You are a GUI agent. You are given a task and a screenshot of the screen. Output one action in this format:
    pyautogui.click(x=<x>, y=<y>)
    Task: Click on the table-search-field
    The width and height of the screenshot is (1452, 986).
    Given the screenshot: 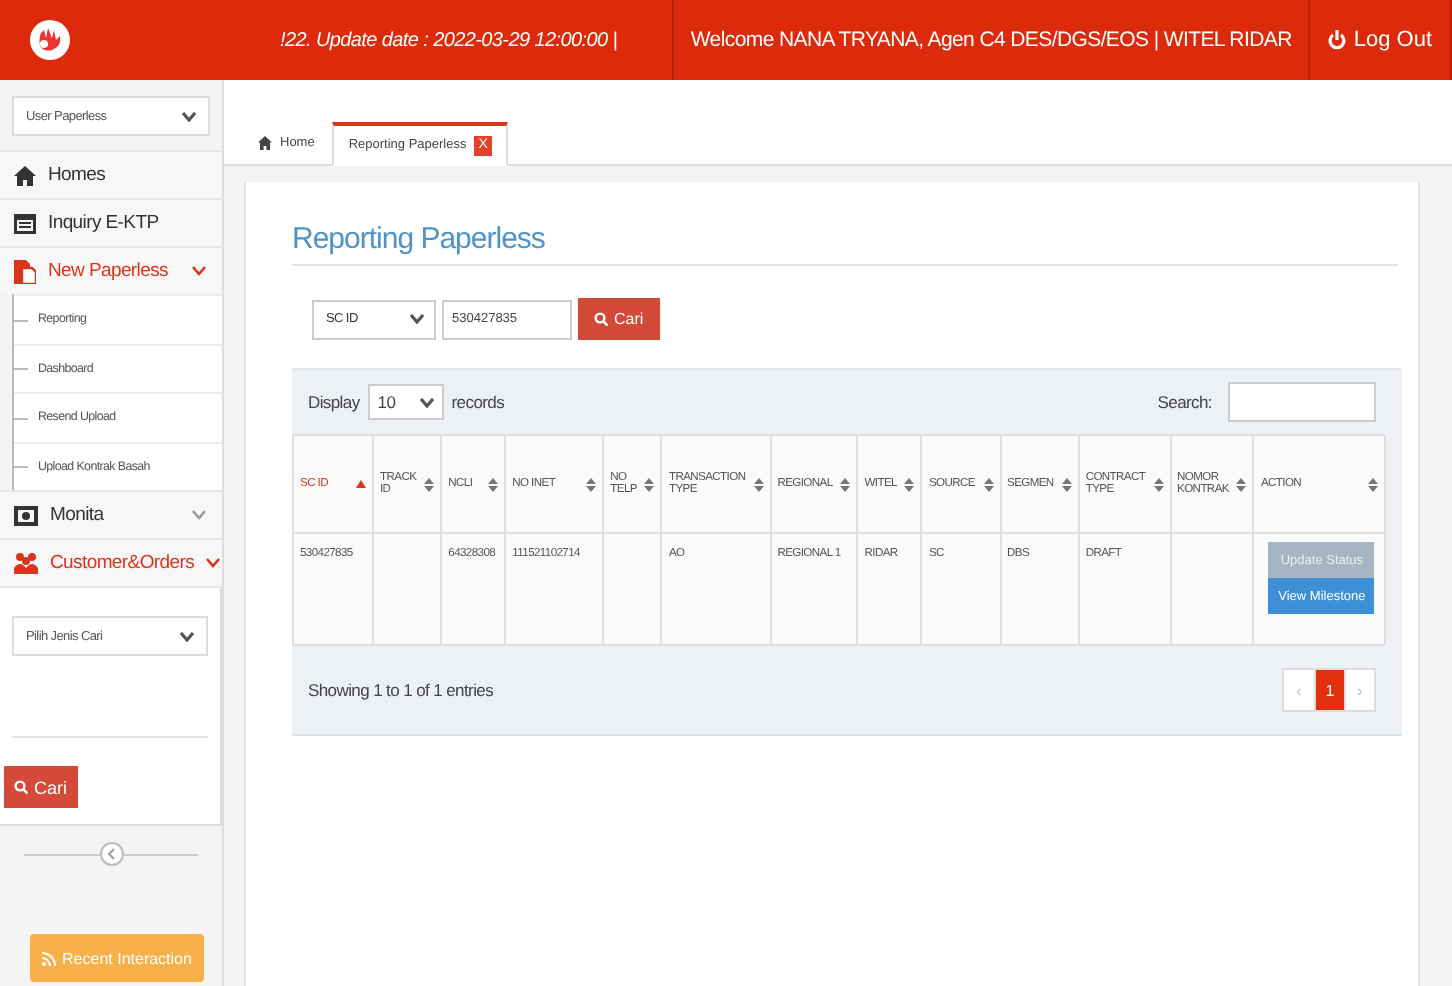 What is the action you would take?
    pyautogui.click(x=1302, y=402)
    